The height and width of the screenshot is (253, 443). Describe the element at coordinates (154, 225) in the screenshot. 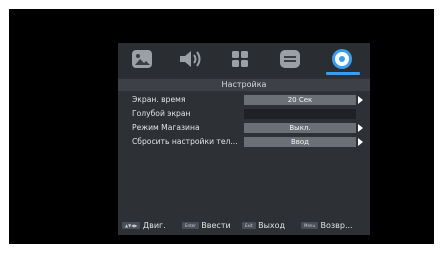

I see `hint-navigate-label: Двиг.` at that location.